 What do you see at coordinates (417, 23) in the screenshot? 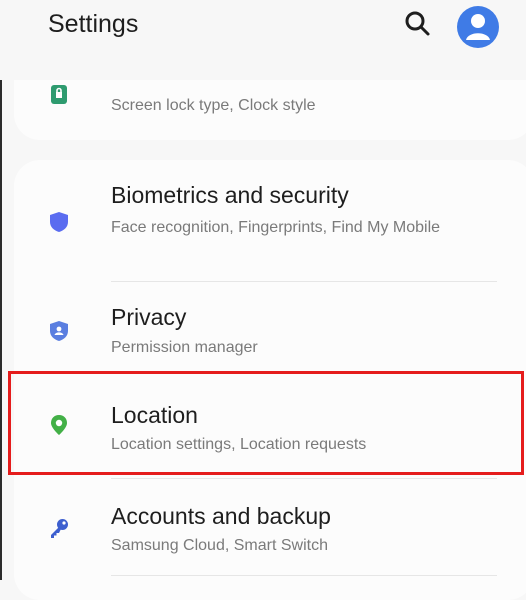
I see `search-icon` at bounding box center [417, 23].